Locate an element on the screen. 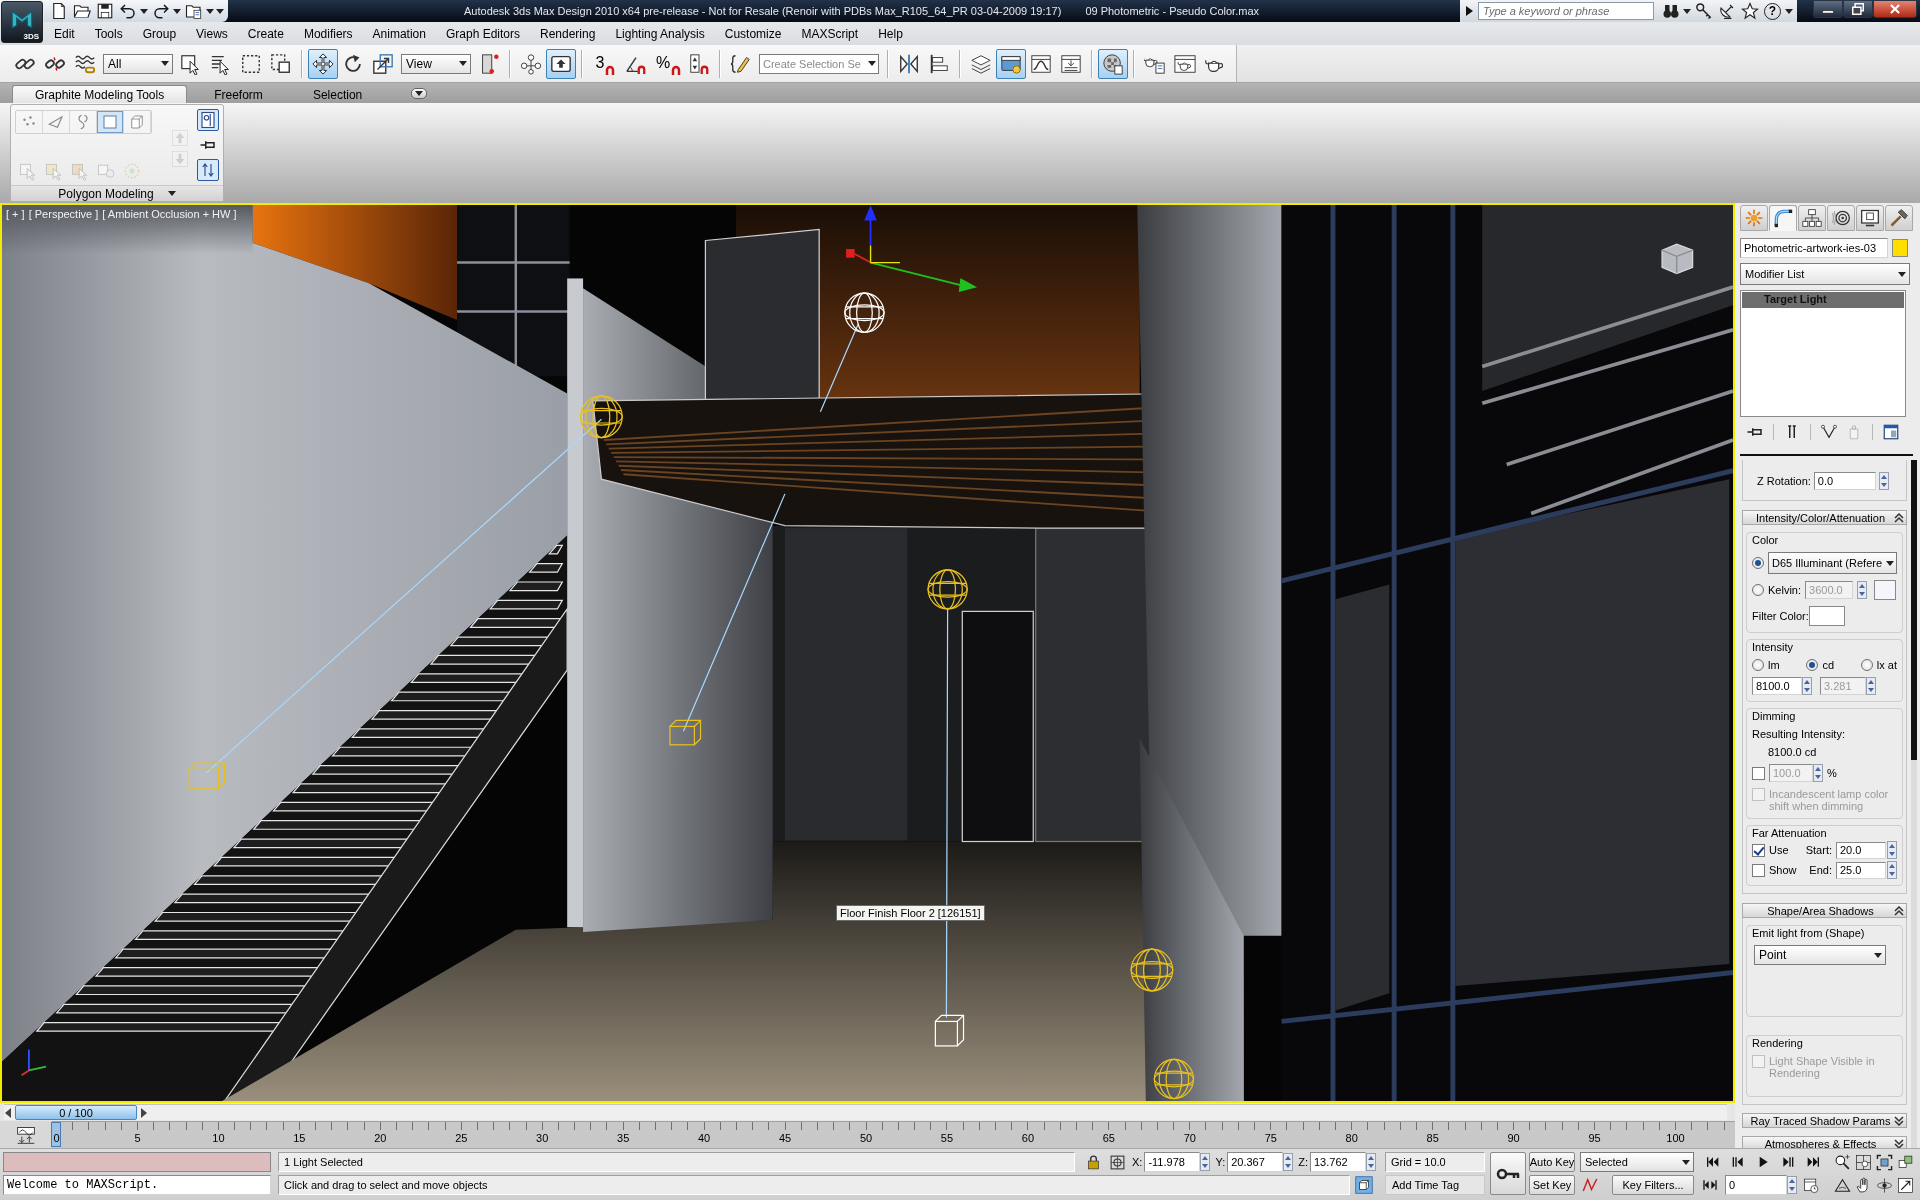 This screenshot has width=1920, height=1200. coordinate-field: 20.367 is located at coordinates (1255, 1162).